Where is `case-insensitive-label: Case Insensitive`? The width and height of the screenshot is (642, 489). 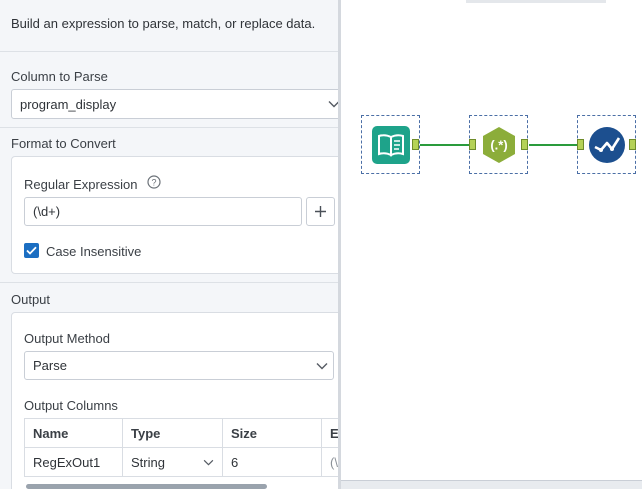 case-insensitive-label: Case Insensitive is located at coordinates (94, 251).